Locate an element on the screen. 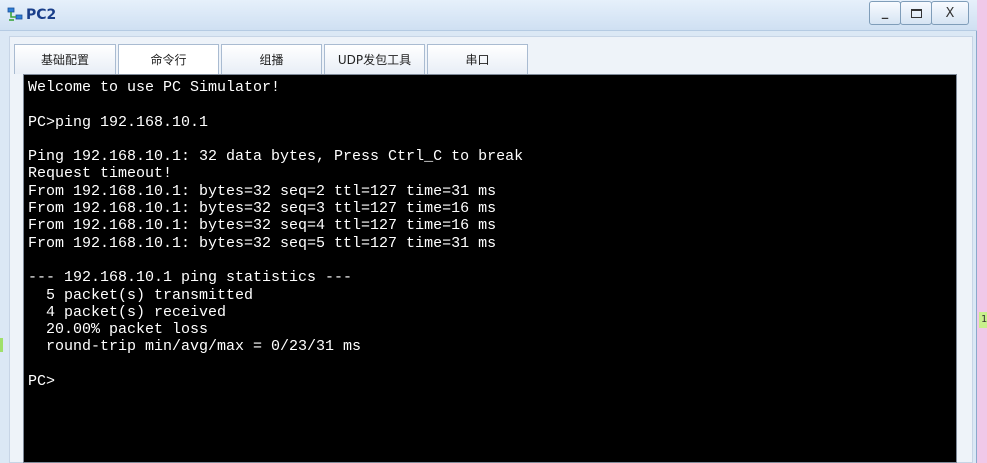  tab-serial-port: 串口 is located at coordinates (477, 59).